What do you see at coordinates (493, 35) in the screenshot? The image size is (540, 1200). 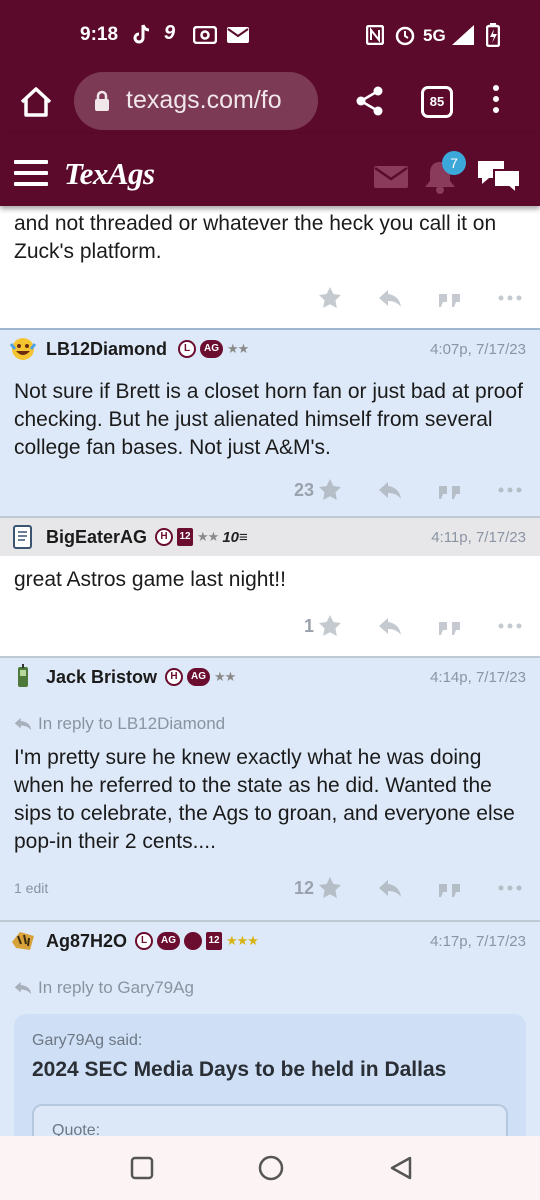 I see `battery-icon` at bounding box center [493, 35].